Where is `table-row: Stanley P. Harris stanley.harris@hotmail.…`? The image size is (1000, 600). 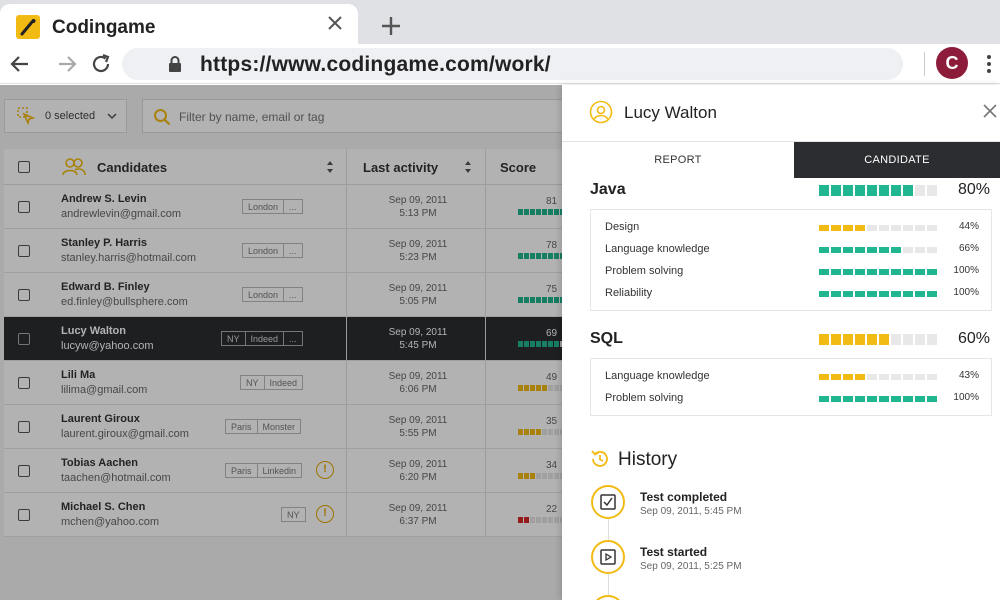
table-row: Stanley P. Harris stanley.harris@hotmail.… is located at coordinates (283, 251).